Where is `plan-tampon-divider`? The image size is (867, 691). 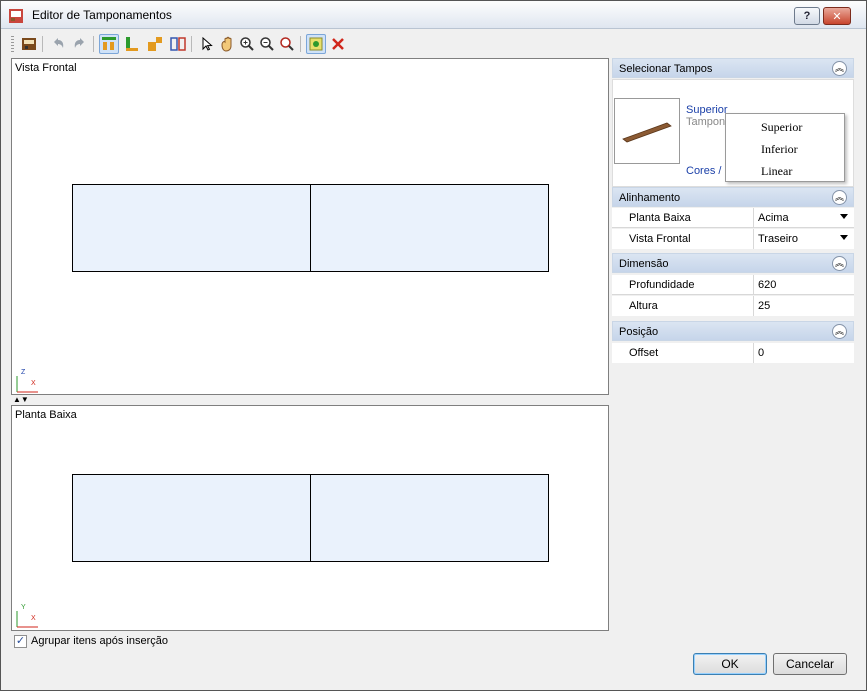
plan-tampon-divider is located at coordinates (310, 518).